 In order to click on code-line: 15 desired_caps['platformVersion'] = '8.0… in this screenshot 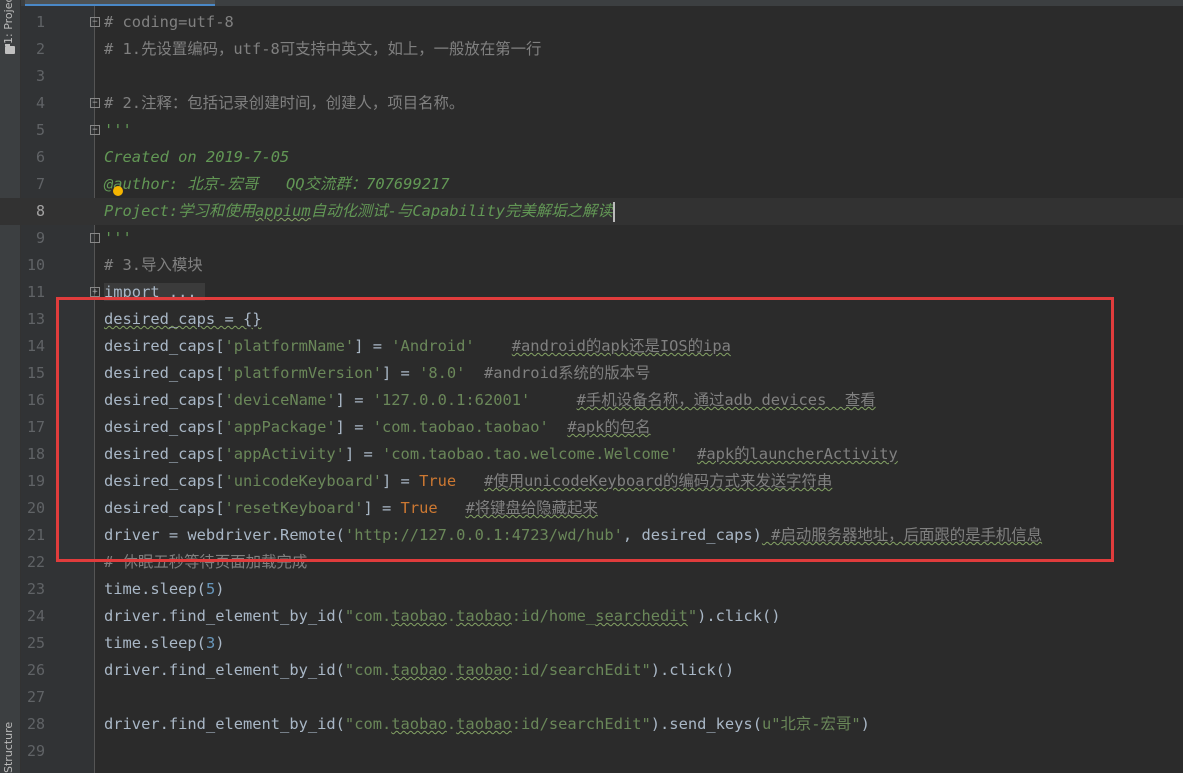, I will do `click(591, 373)`.